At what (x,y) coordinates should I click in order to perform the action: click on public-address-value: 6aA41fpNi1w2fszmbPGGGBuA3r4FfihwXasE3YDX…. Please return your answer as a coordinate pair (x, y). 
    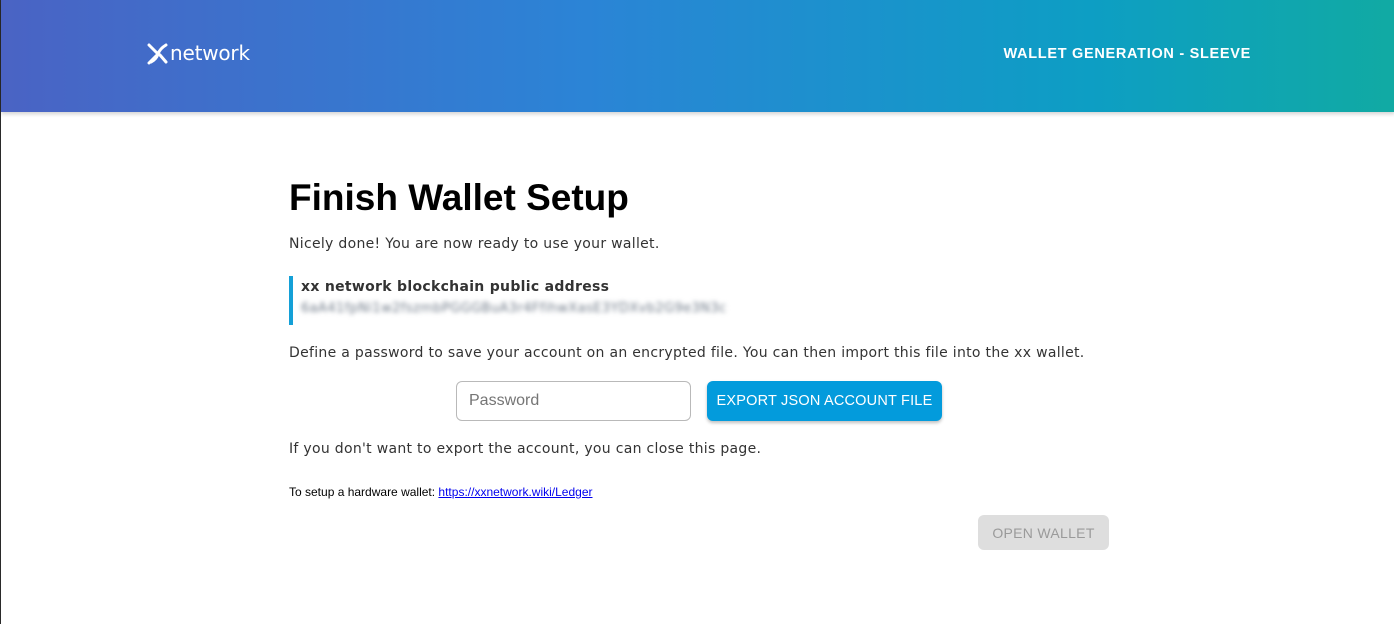
    Looking at the image, I should click on (514, 308).